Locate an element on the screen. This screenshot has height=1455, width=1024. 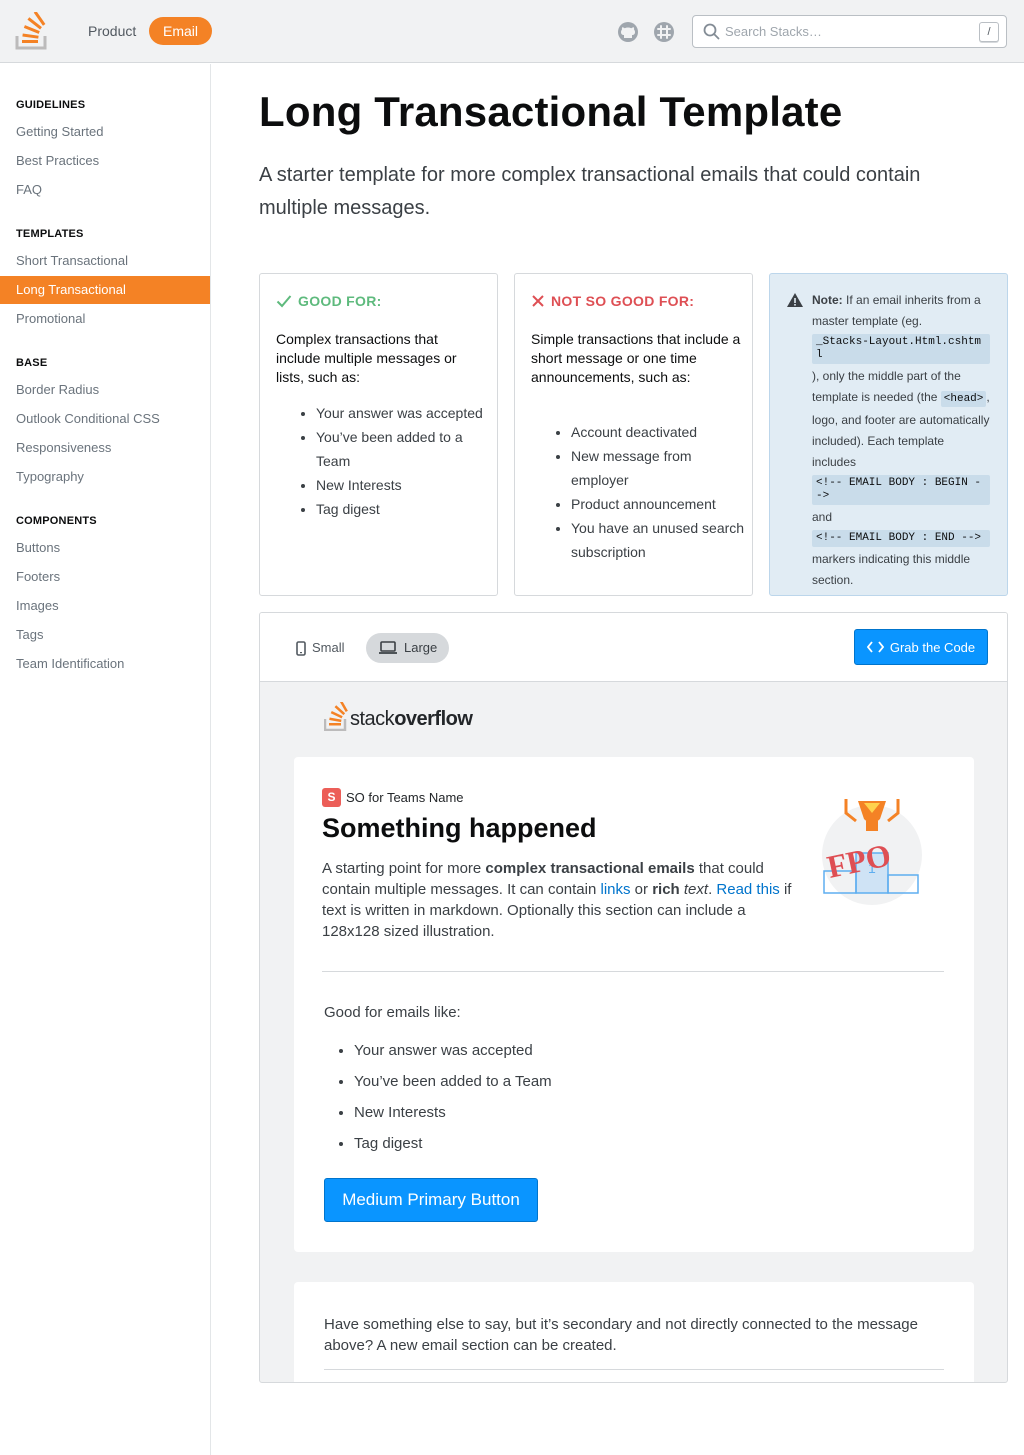
wordmark-light: stack is located at coordinates (372, 719).